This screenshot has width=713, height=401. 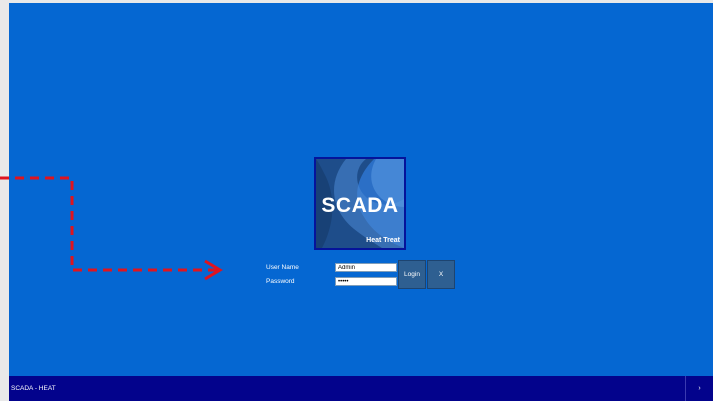 I want to click on scada-logo: SCADA Heat Treat, so click(x=360, y=203).